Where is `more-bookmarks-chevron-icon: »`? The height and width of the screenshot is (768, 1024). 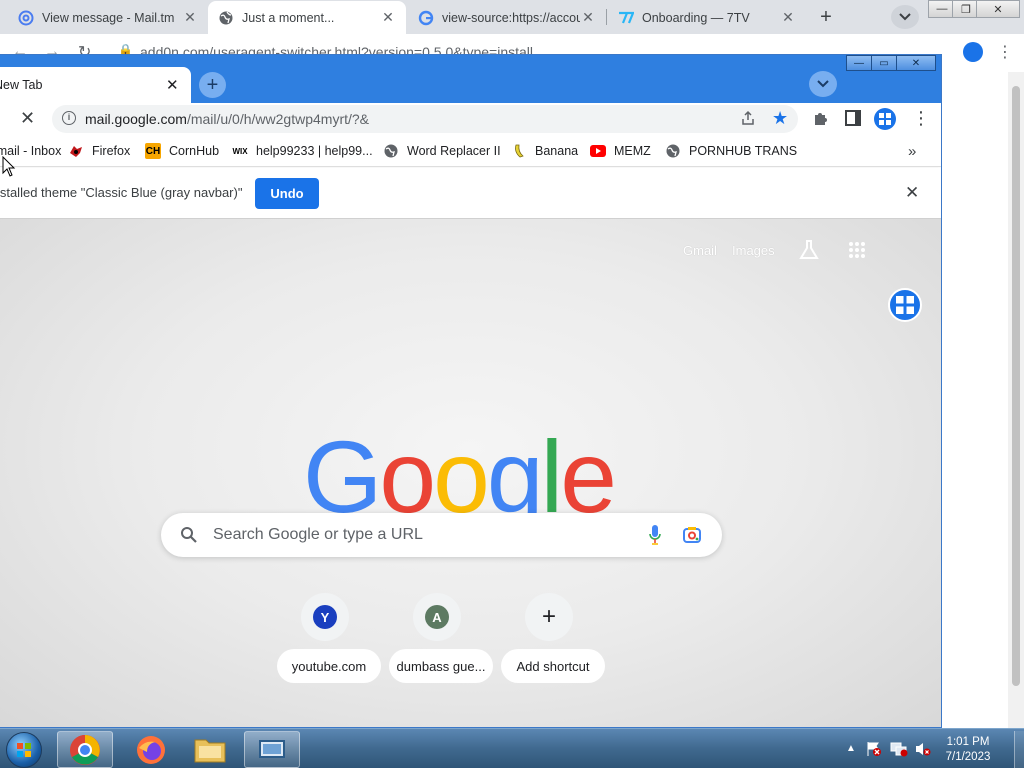
more-bookmarks-chevron-icon: » is located at coordinates (912, 151).